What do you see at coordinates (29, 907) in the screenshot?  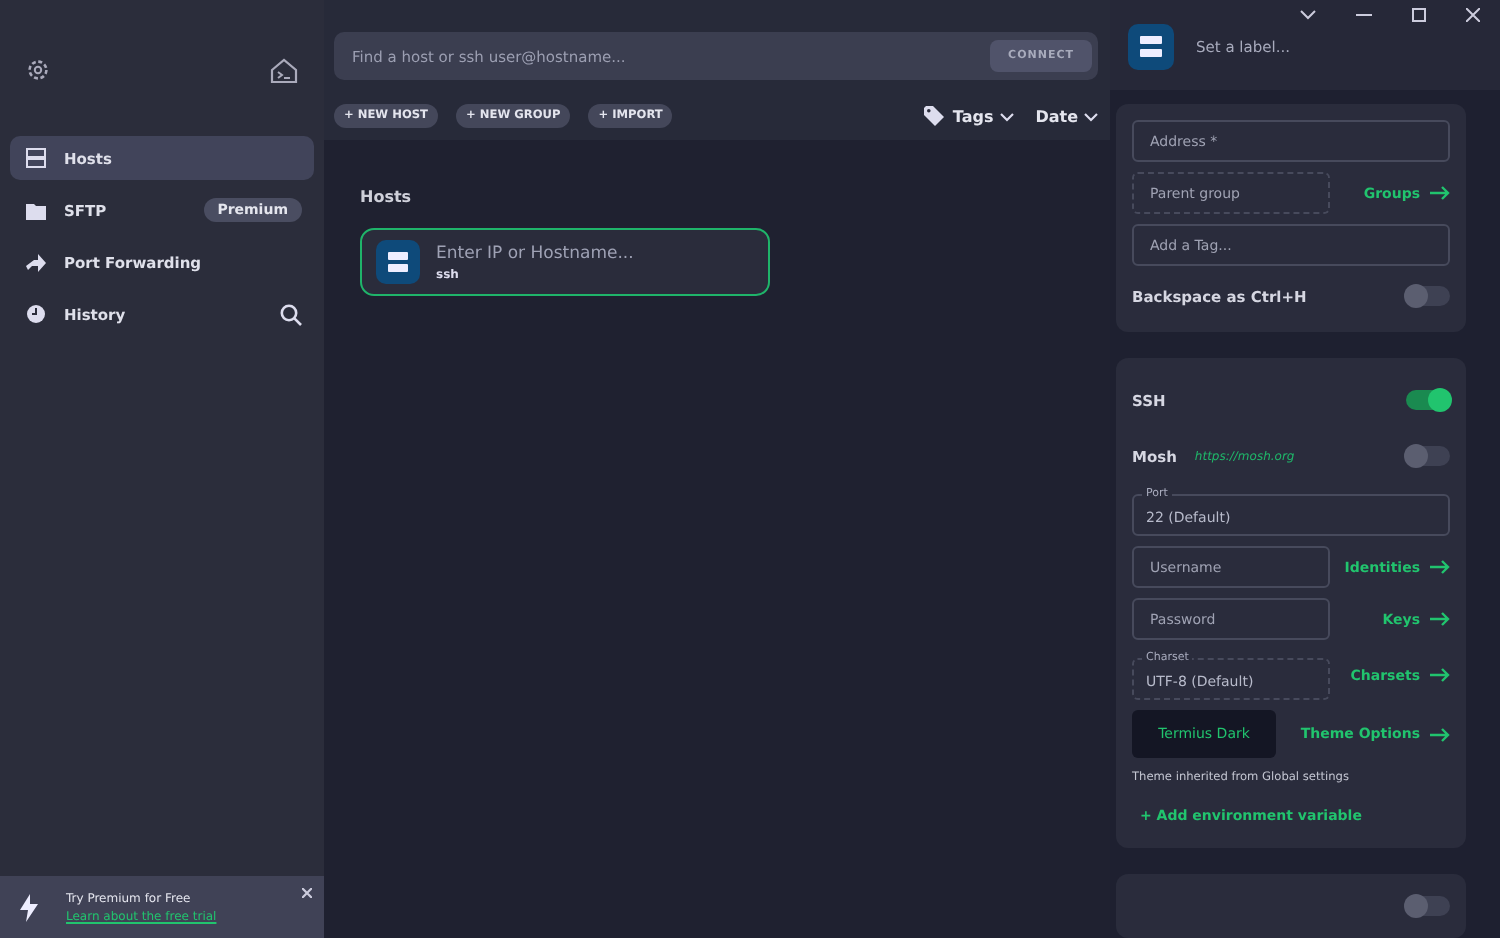 I see `lightning-icon` at bounding box center [29, 907].